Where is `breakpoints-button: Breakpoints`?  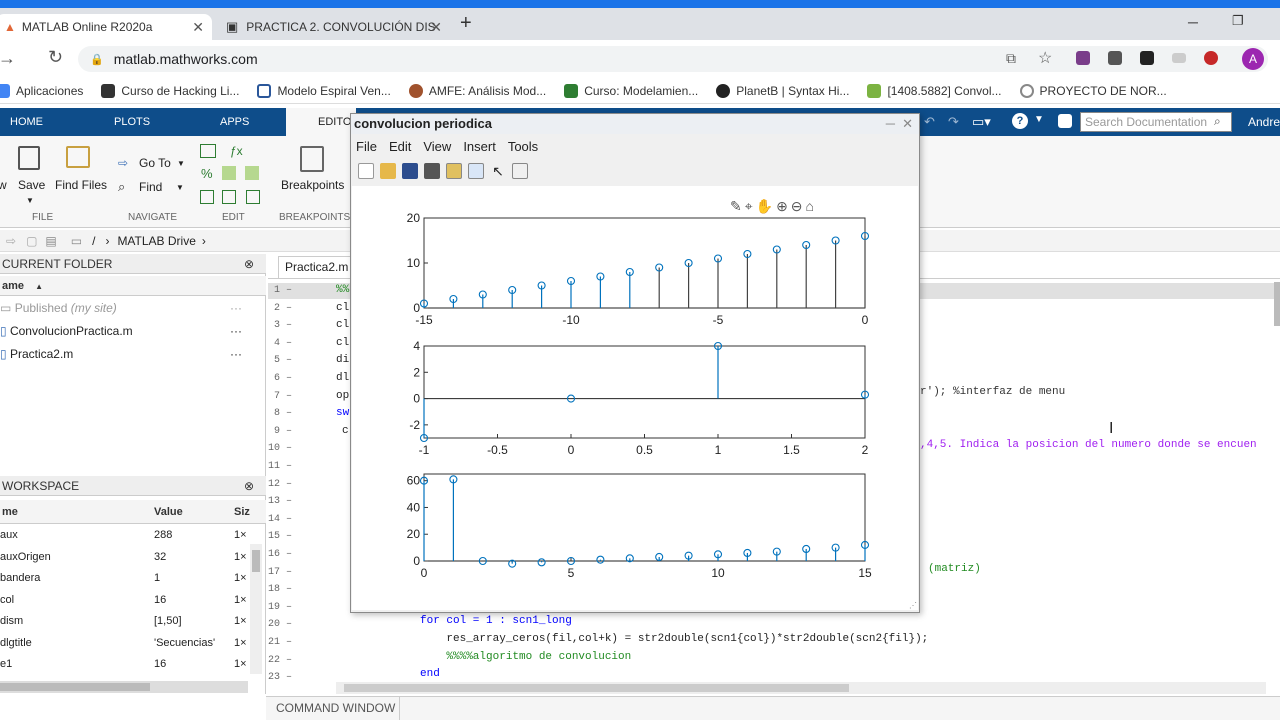 breakpoints-button: Breakpoints is located at coordinates (312, 185).